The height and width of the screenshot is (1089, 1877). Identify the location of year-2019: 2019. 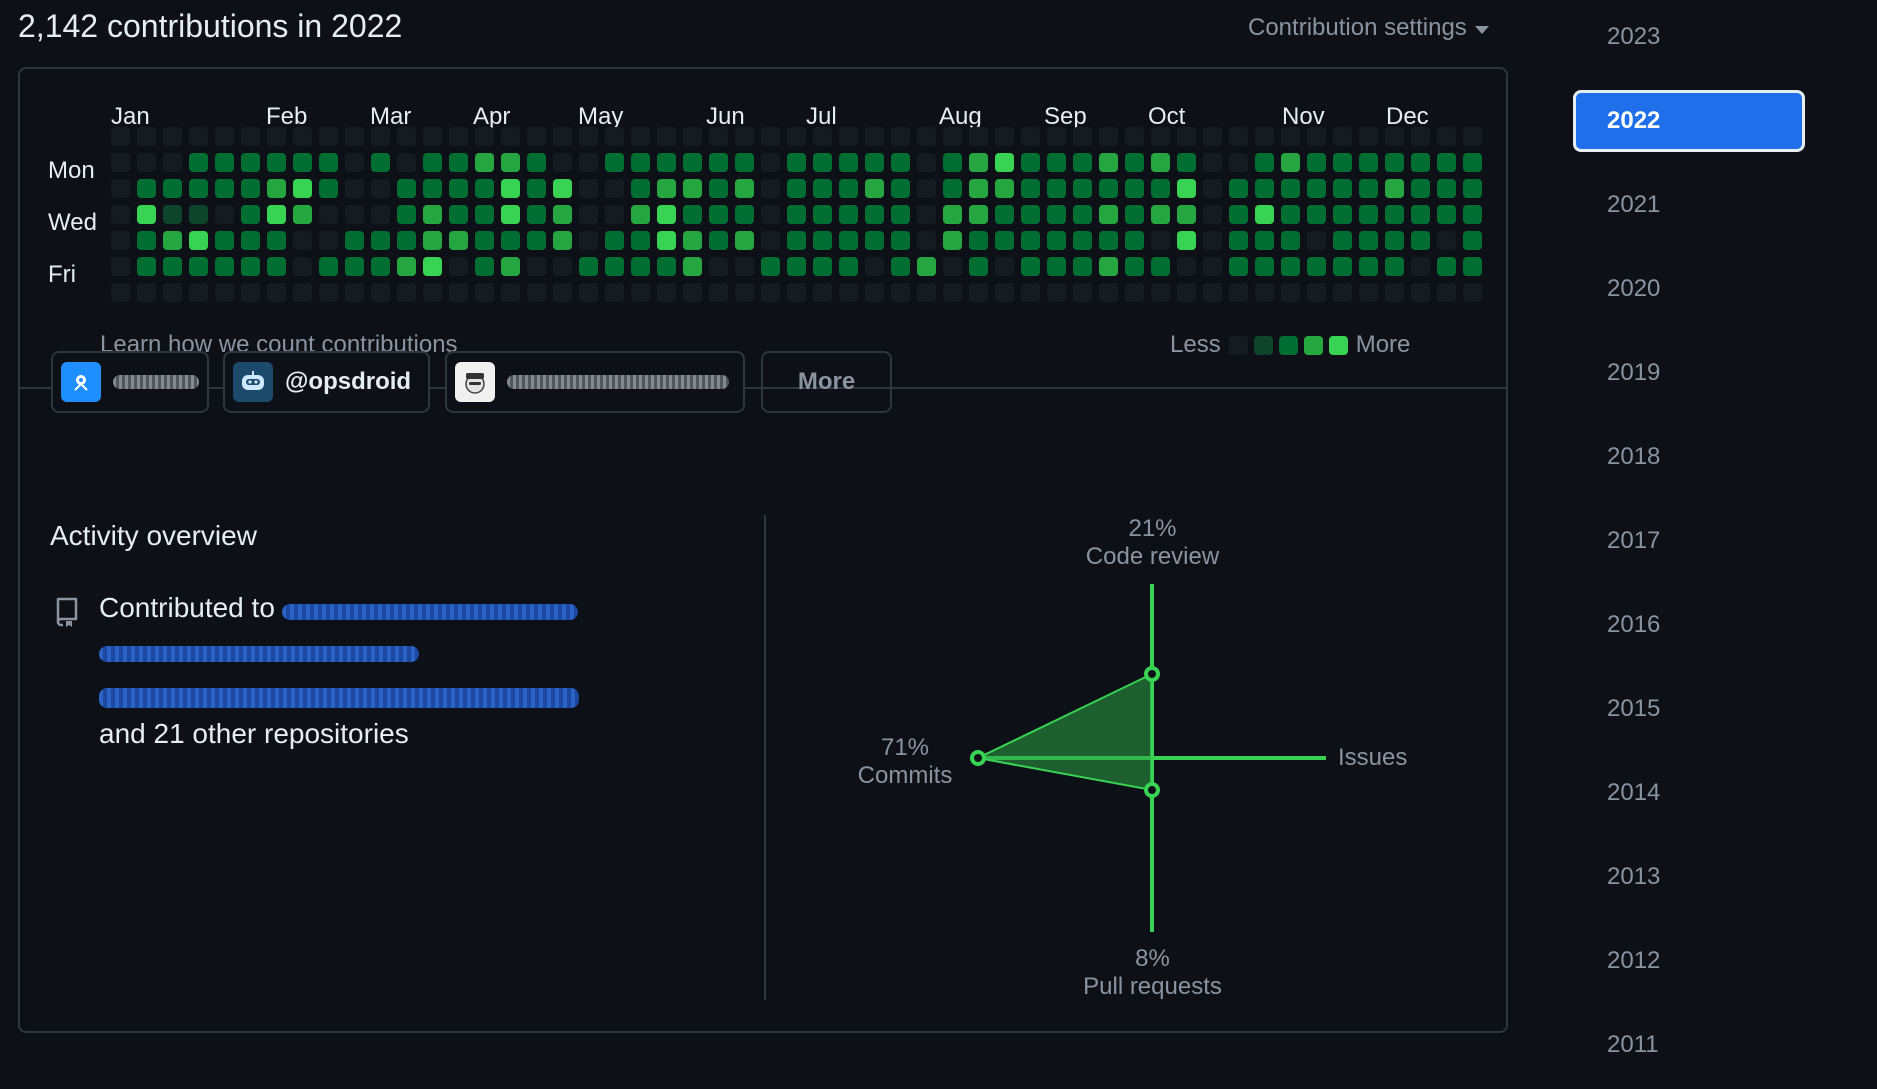
(1689, 373).